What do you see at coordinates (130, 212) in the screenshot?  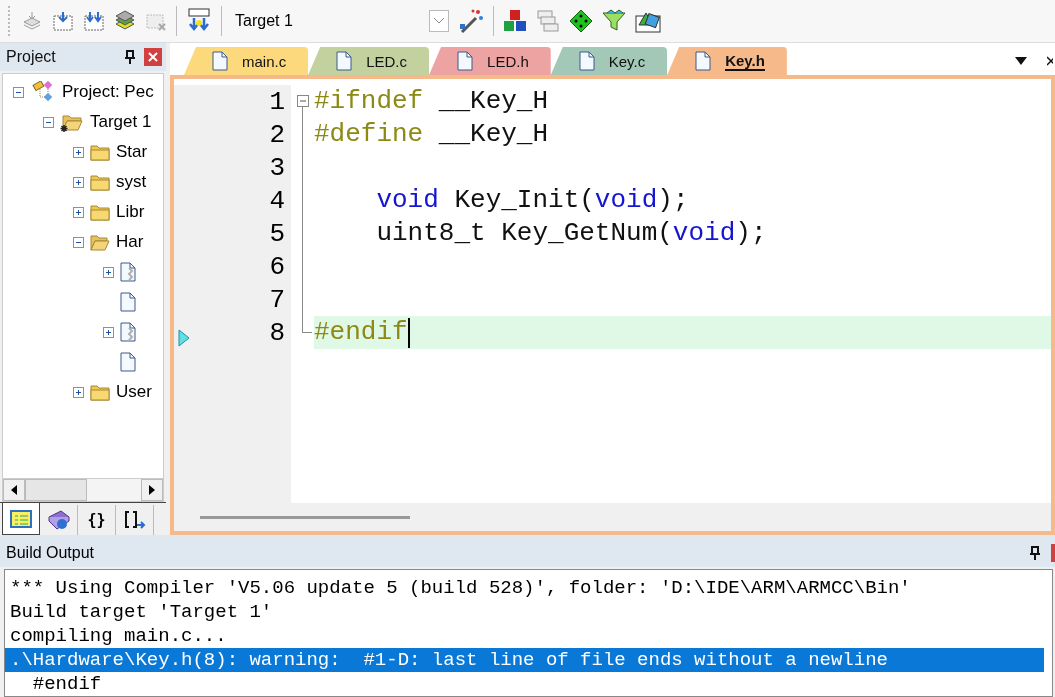 I see `tree-item-label: Libr` at bounding box center [130, 212].